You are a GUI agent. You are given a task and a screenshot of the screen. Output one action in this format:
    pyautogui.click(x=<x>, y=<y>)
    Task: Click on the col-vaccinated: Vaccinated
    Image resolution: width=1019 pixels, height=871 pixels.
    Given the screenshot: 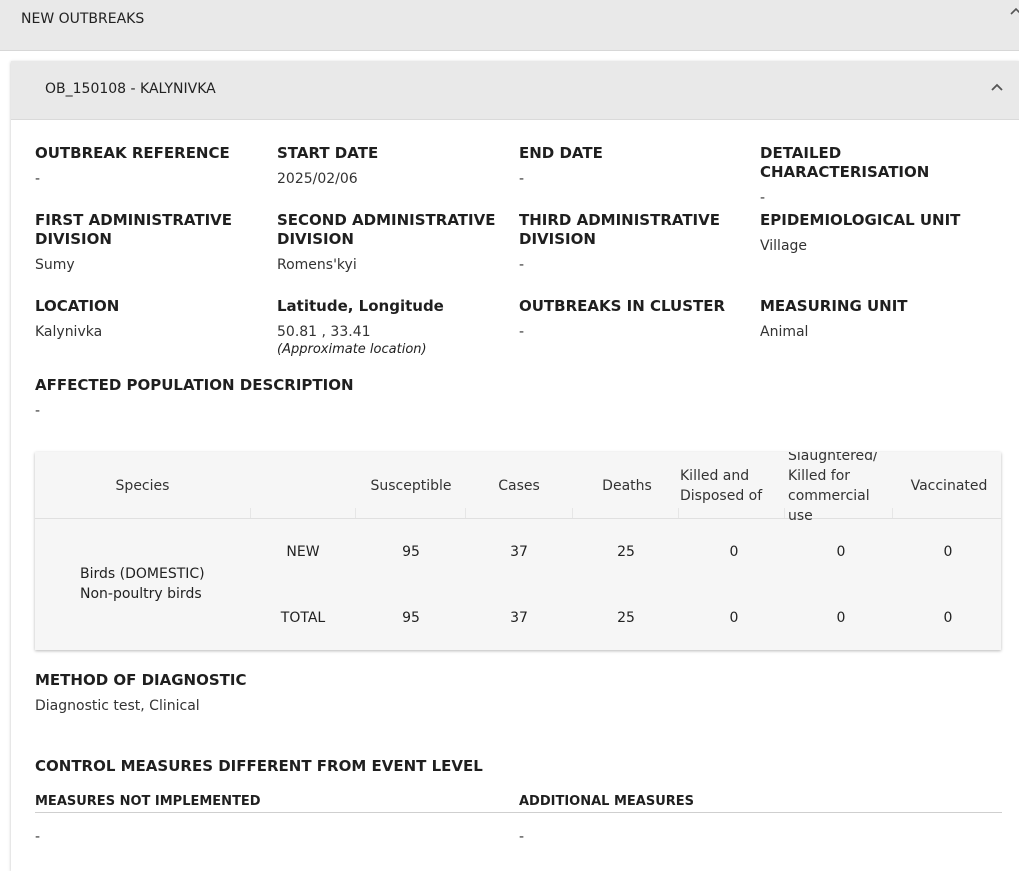 What is the action you would take?
    pyautogui.click(x=949, y=486)
    